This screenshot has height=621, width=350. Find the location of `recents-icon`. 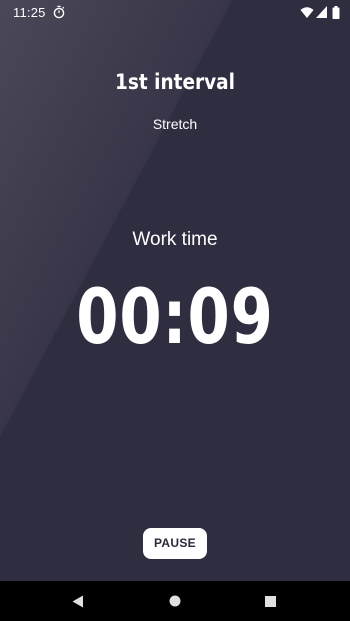

recents-icon is located at coordinates (270, 601).